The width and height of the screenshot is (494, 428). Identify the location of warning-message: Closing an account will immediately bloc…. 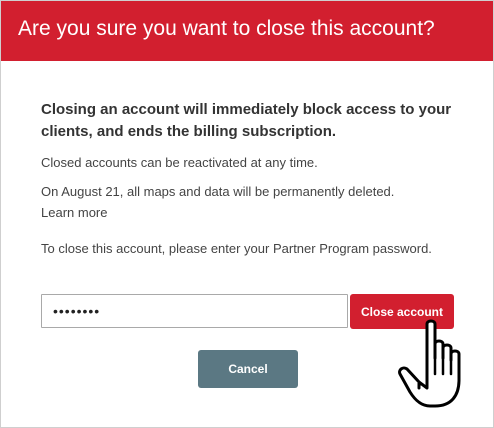
(246, 120).